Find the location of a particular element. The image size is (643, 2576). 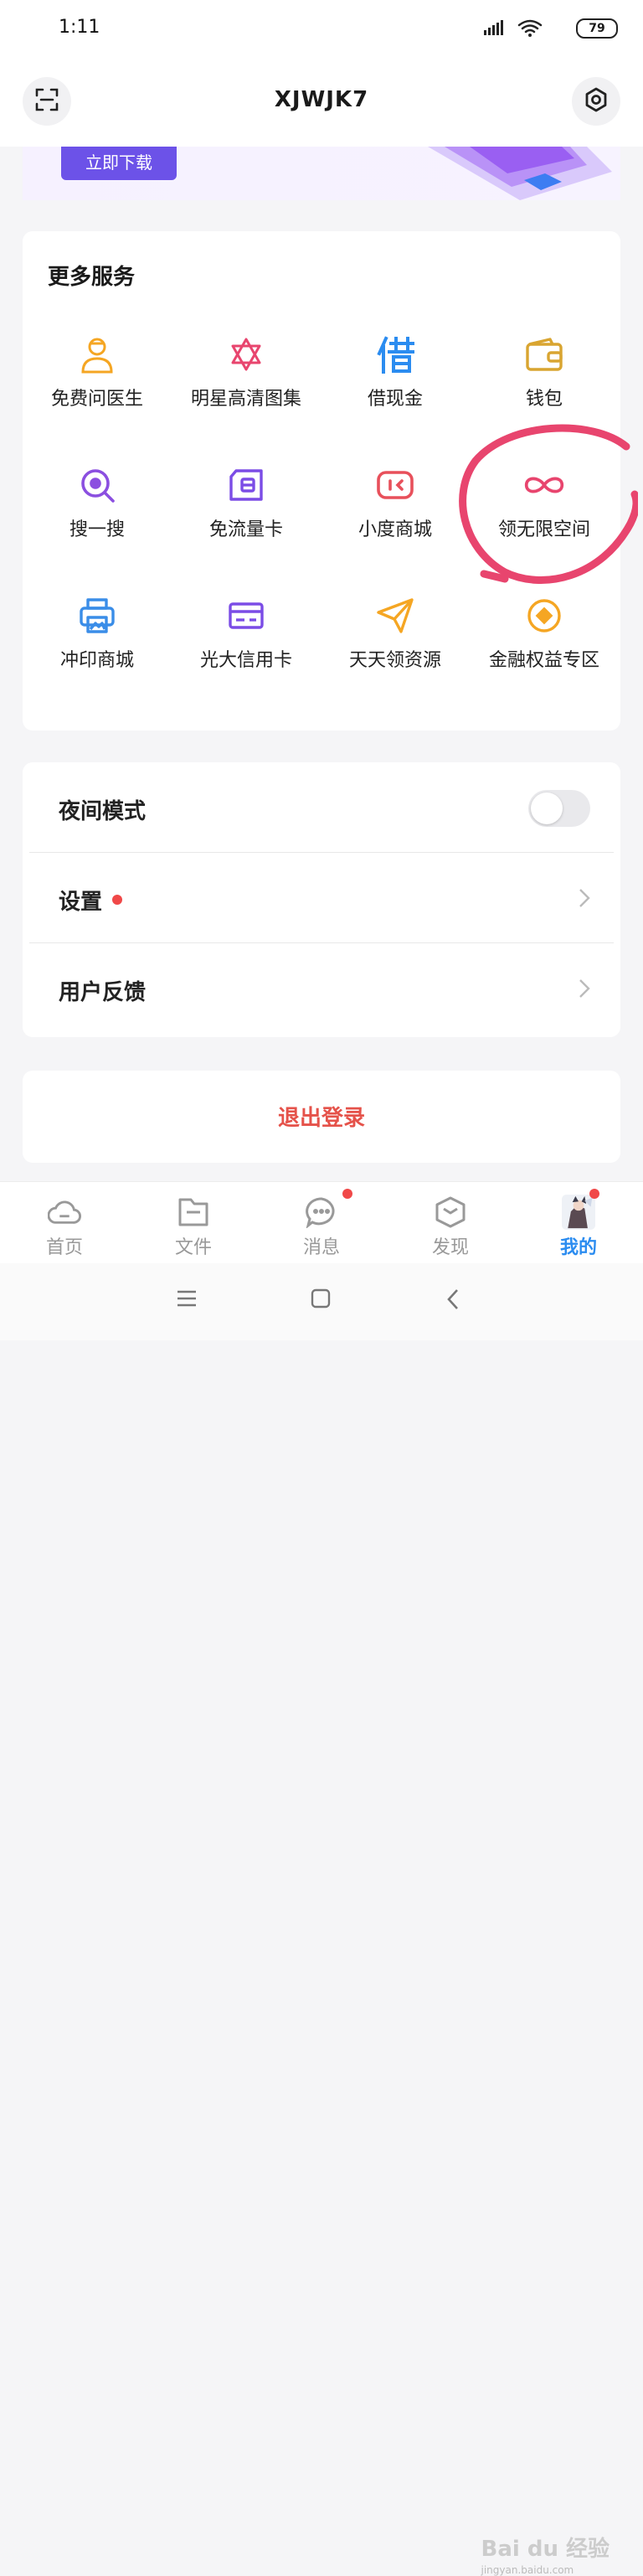

feedback-label: 用户反馈 is located at coordinates (103, 992).